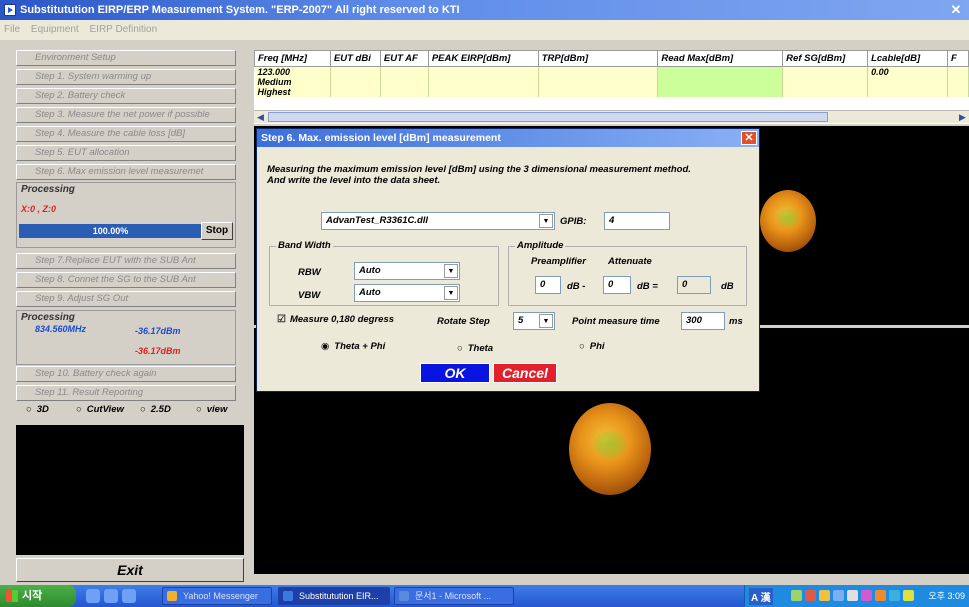  I want to click on col-freq: Freq [MHz], so click(292, 58).